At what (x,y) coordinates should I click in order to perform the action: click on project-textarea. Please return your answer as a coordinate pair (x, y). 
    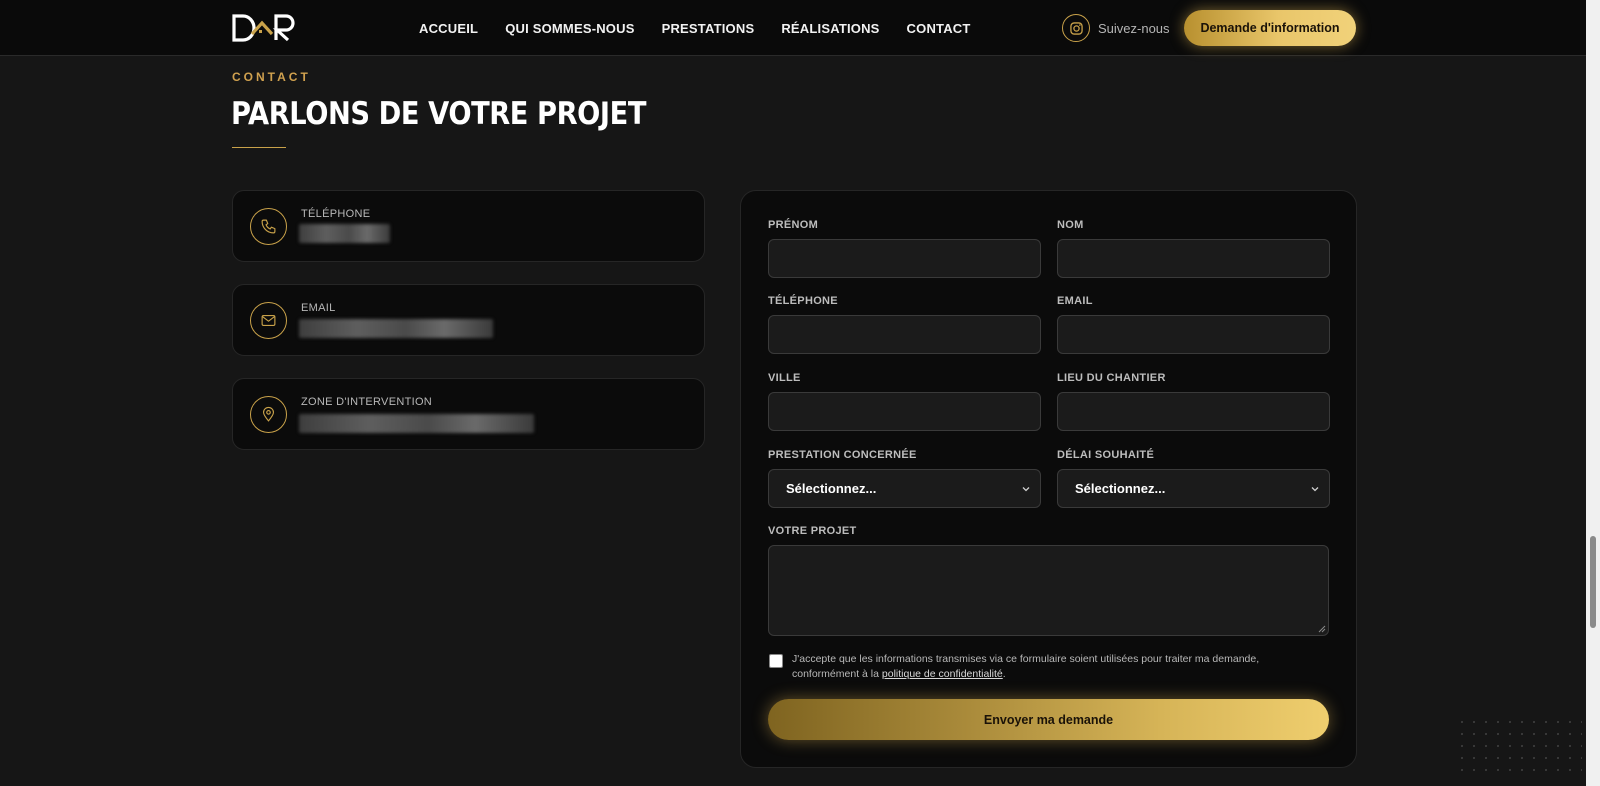
    Looking at the image, I should click on (1048, 590).